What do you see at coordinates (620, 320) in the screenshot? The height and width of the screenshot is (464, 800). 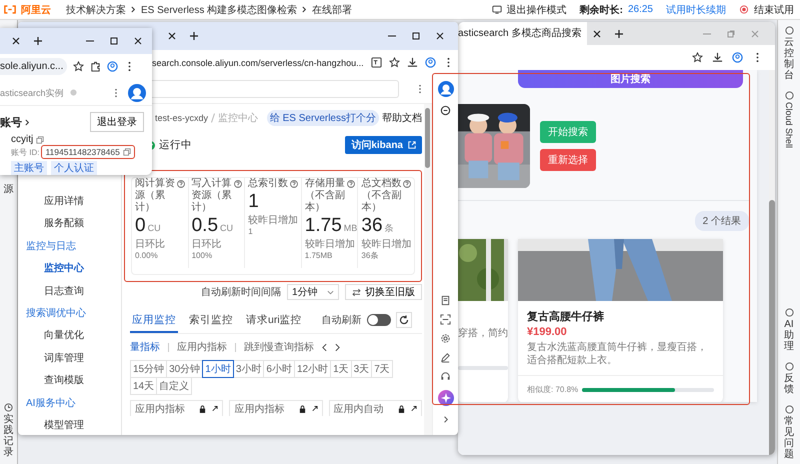 I see `product-card: 复古高腰牛仔裤 ¥199.00 复古水洗蓝高腰直筒牛仔裤，显瘦百搭，适合搭配短款上衣。 相似度: 70.8%` at bounding box center [620, 320].